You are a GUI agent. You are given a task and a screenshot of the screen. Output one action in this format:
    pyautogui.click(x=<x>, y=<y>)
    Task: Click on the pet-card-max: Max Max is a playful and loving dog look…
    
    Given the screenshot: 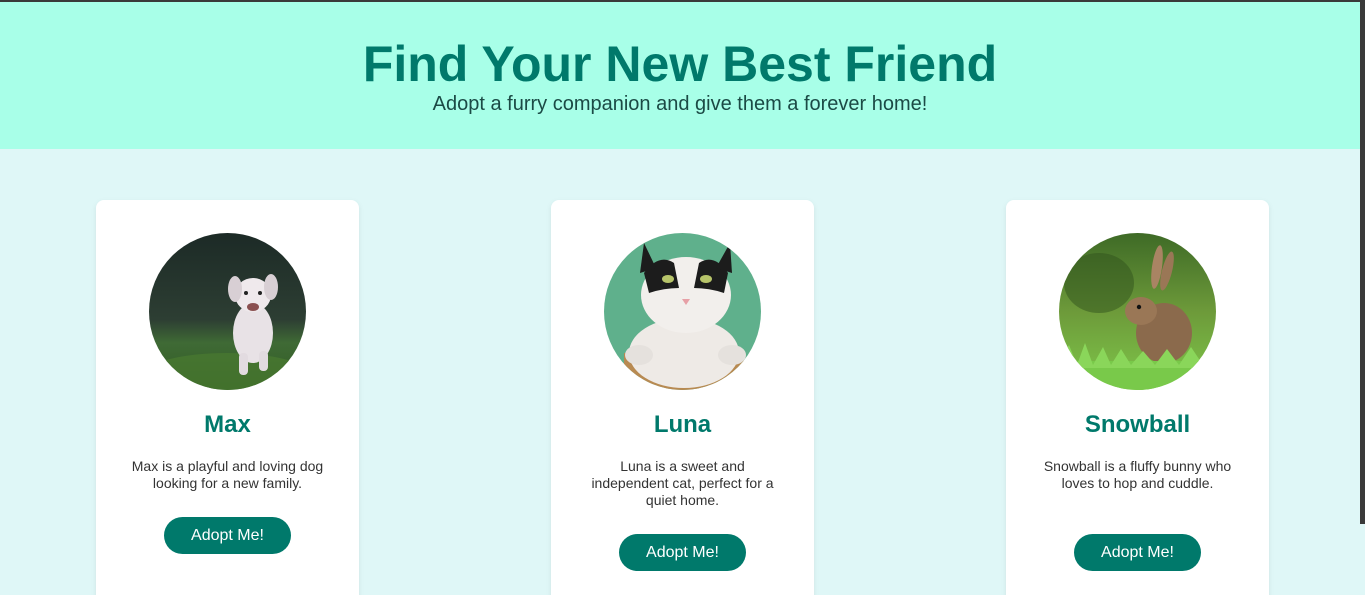 What is the action you would take?
    pyautogui.click(x=227, y=397)
    